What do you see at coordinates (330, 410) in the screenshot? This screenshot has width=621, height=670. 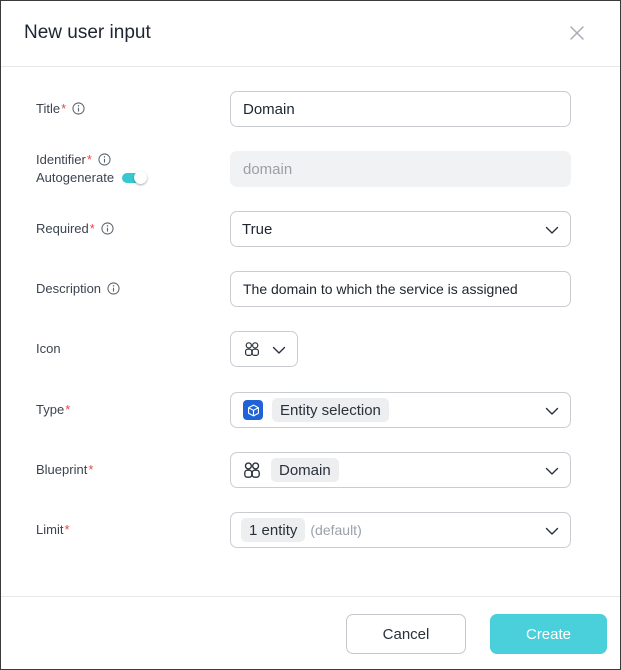 I see `type-chip: Entity selection` at bounding box center [330, 410].